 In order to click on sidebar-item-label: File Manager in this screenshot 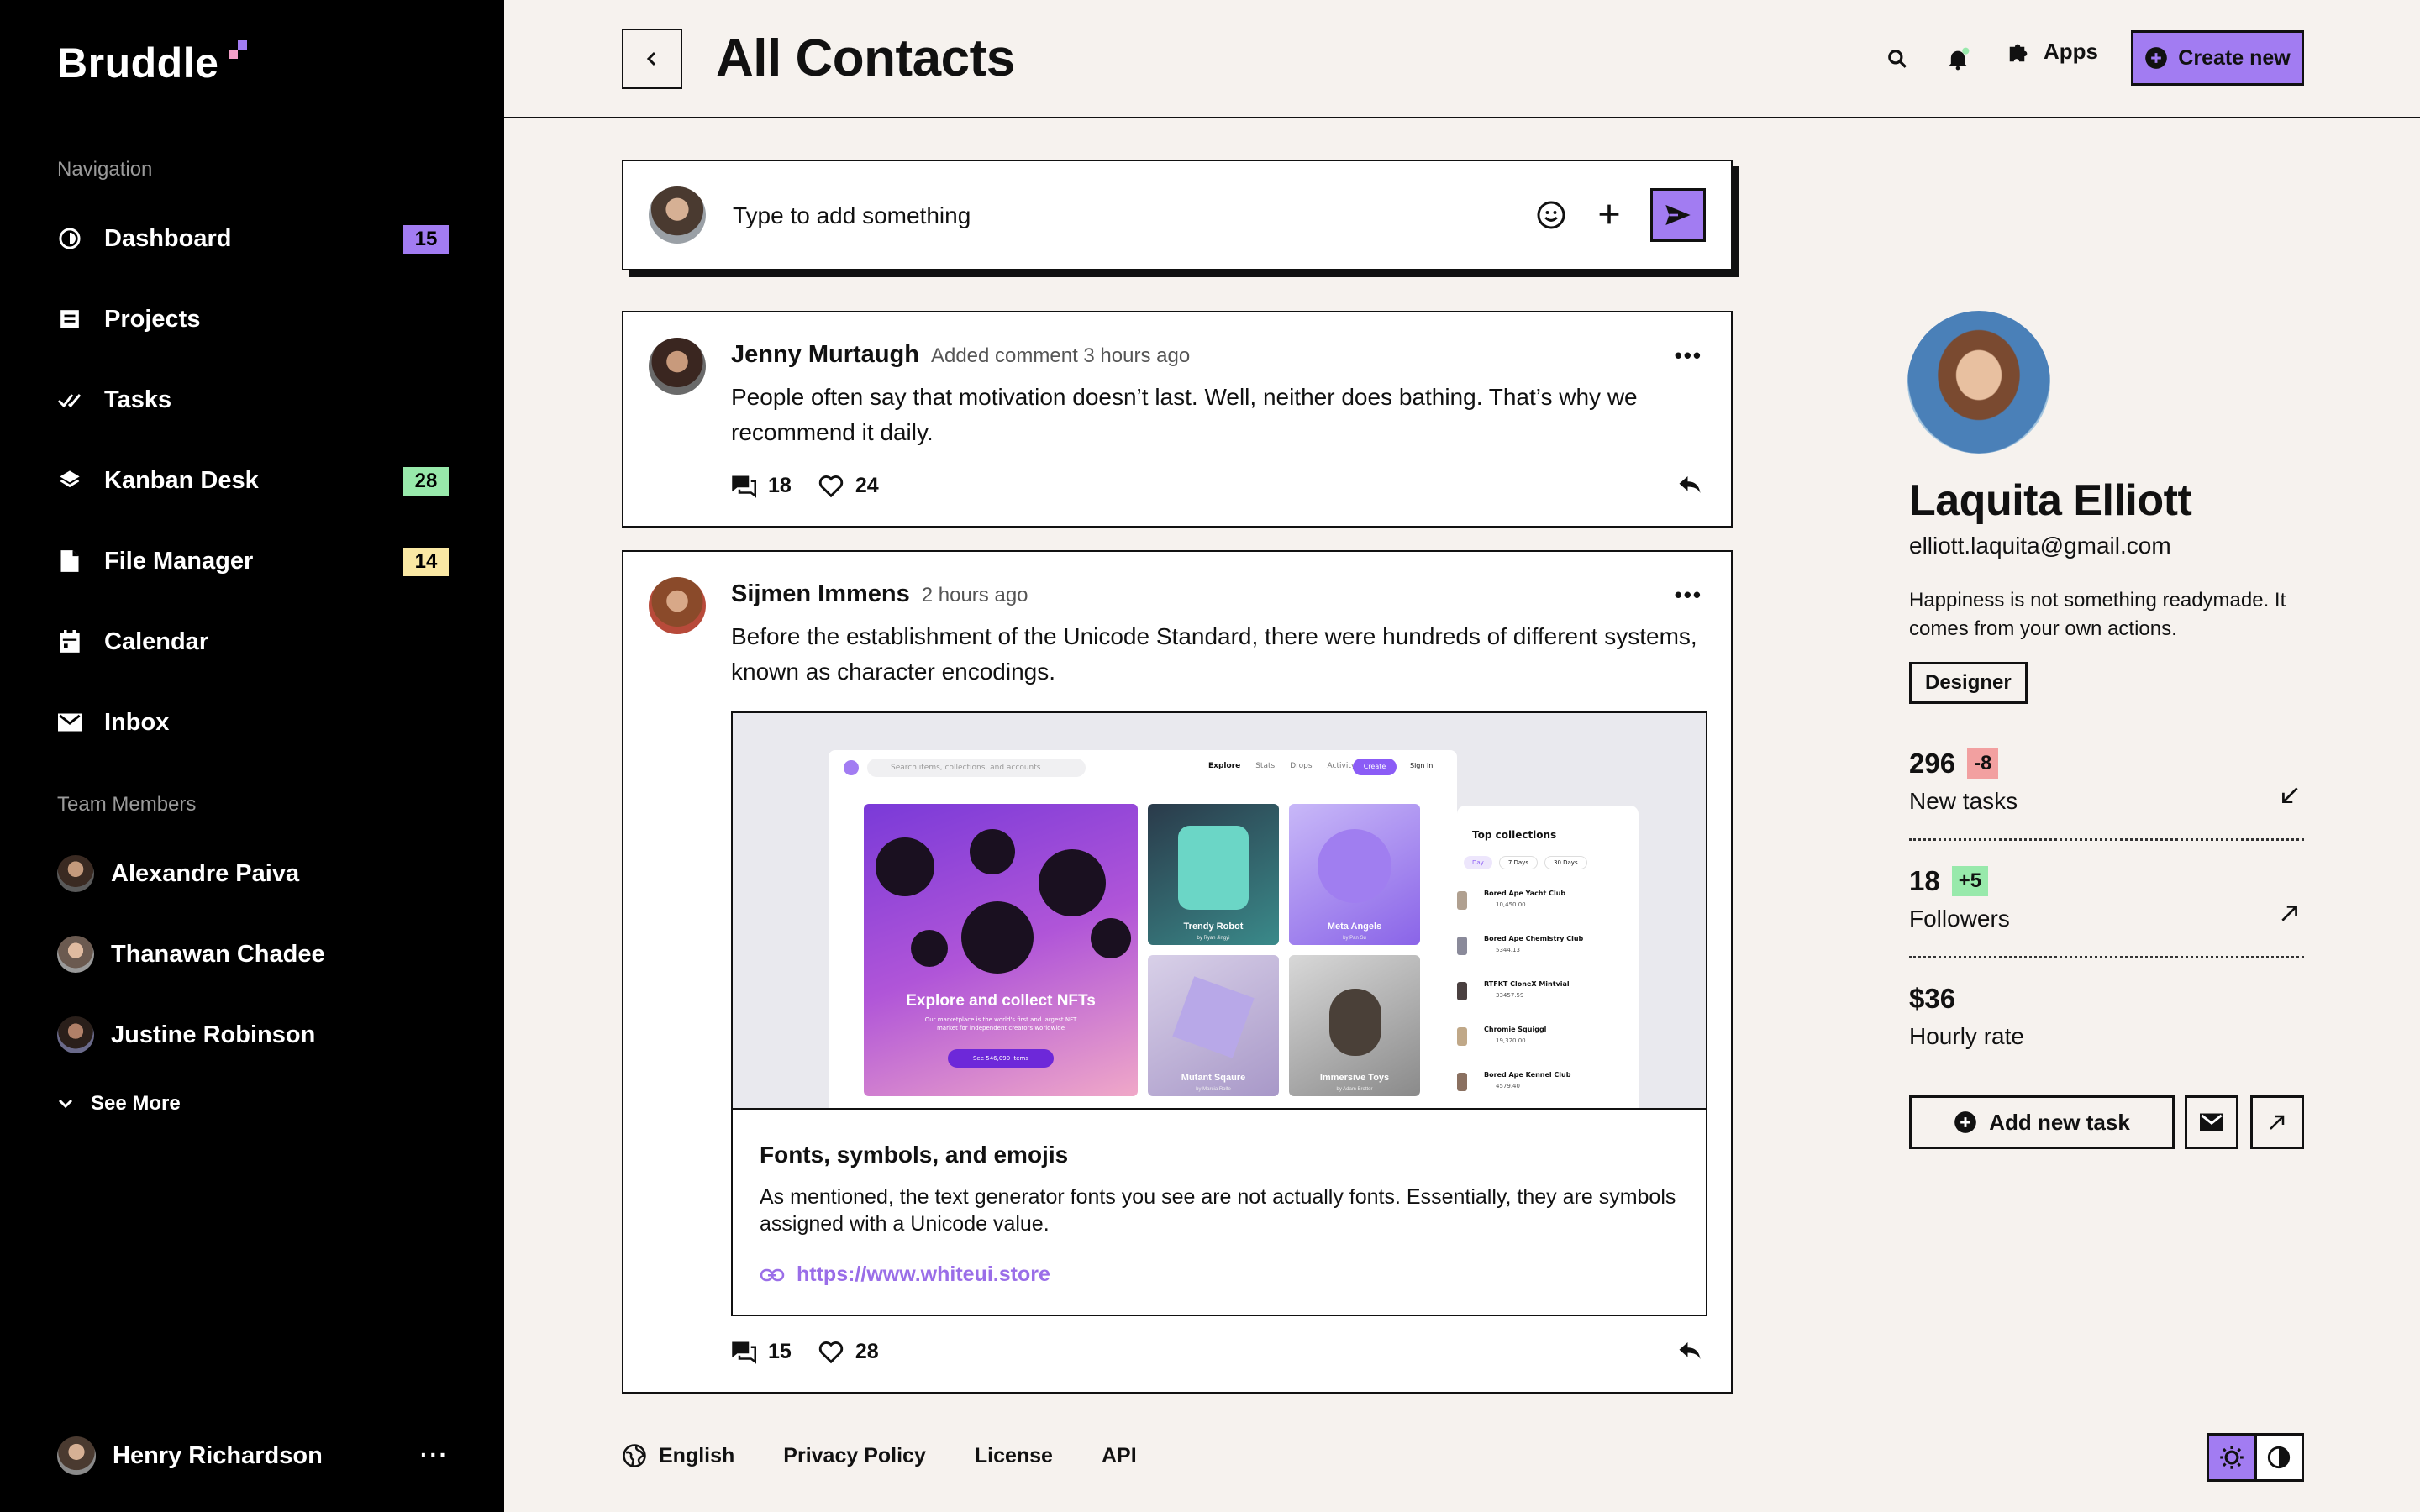, I will do `click(179, 561)`.